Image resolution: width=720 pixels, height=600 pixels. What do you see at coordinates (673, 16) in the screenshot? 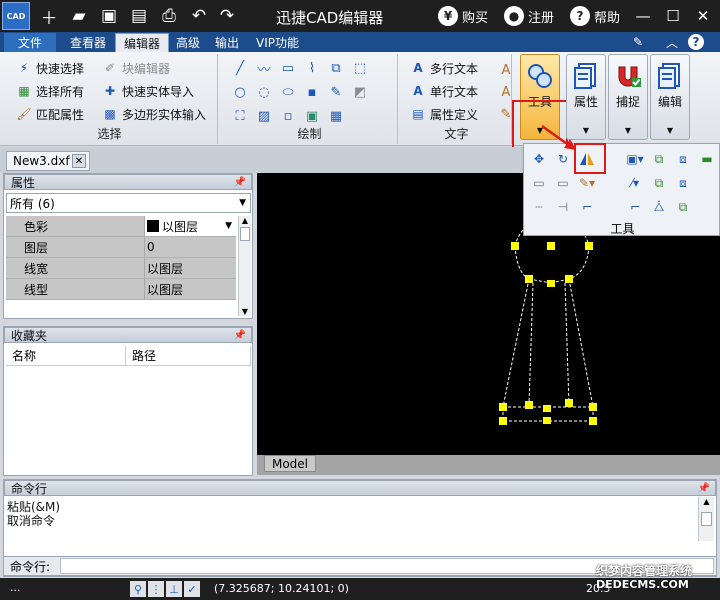
I see `maximize-icon: ☐` at bounding box center [673, 16].